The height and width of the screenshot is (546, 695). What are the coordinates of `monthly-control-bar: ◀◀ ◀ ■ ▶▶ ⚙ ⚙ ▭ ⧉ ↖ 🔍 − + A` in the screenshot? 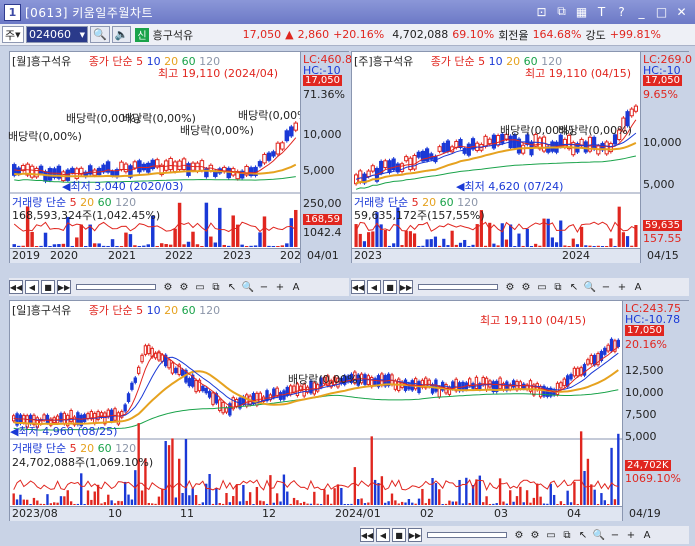 It's located at (179, 287).